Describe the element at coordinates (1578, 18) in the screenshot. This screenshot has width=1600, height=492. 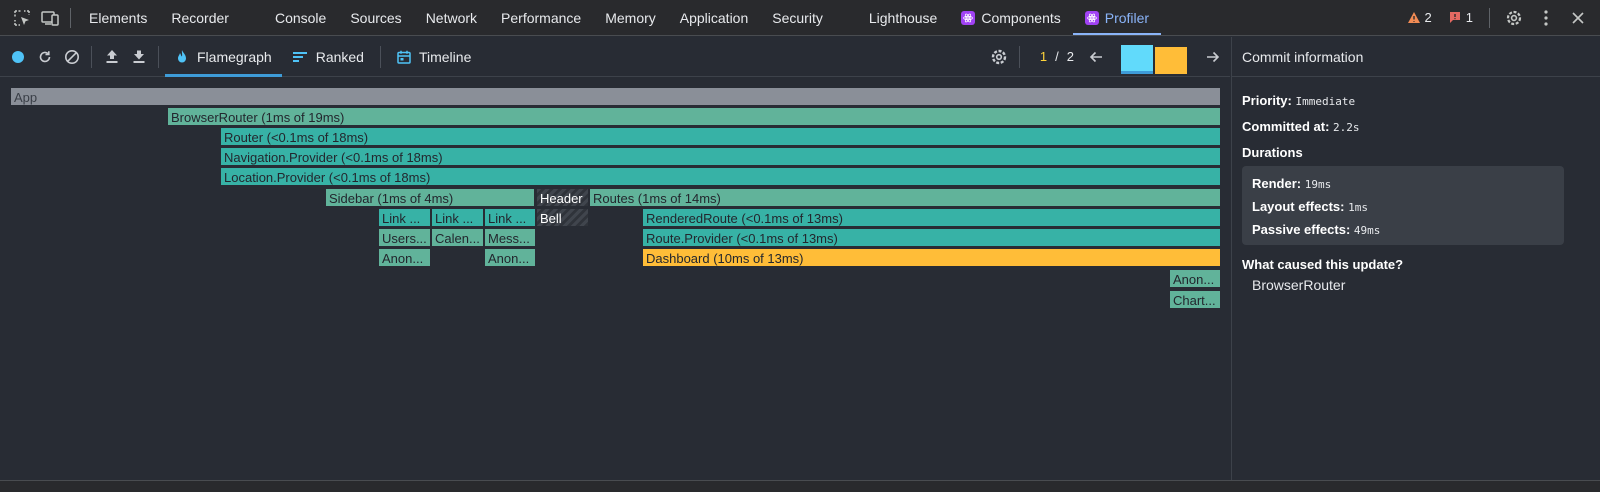
I see `close-devtools-icon` at that location.